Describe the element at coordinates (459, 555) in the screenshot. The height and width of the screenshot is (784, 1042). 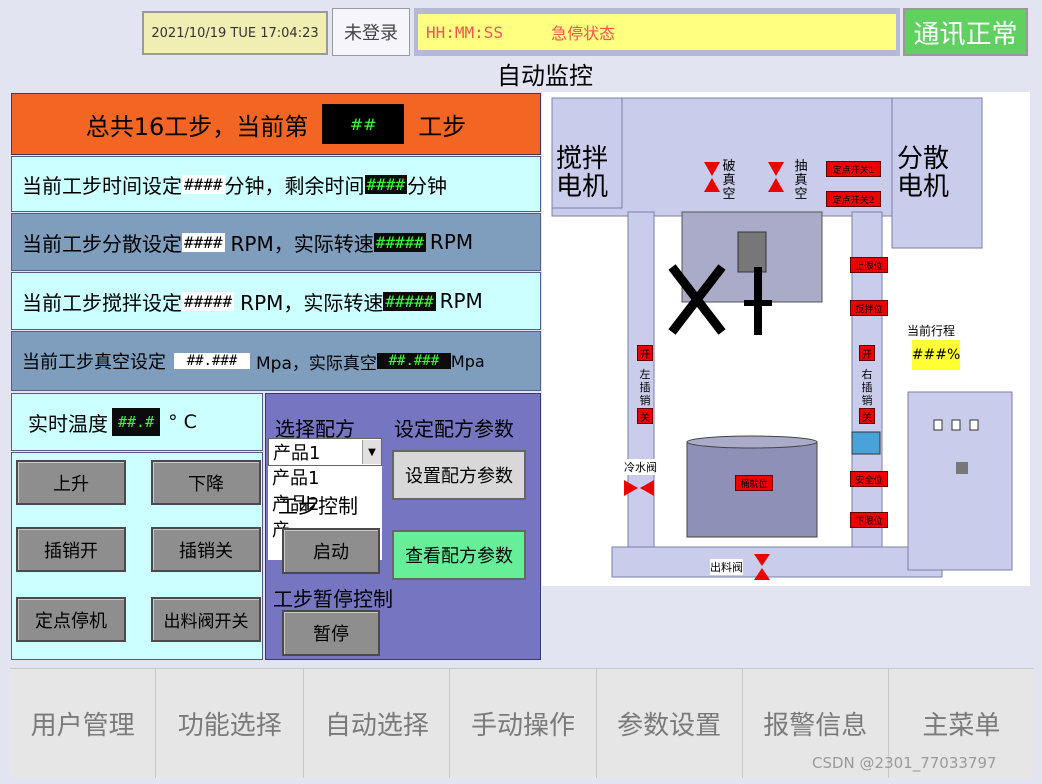
I see `view-recipe-params-button: 查看配方参数` at that location.